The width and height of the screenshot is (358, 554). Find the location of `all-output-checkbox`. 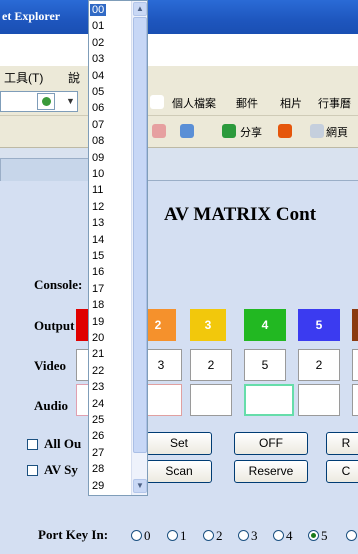

all-output-checkbox is located at coordinates (32, 444).